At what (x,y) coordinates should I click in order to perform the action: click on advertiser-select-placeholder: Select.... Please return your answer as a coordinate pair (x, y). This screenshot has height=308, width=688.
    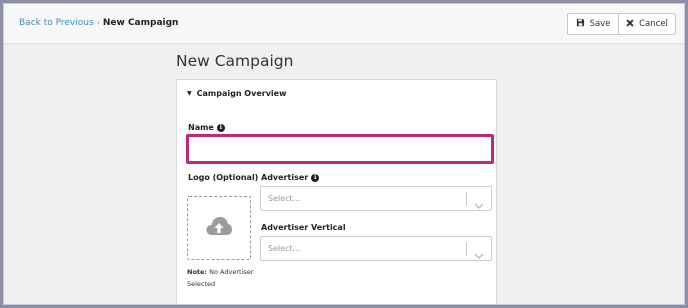
    Looking at the image, I should click on (284, 198).